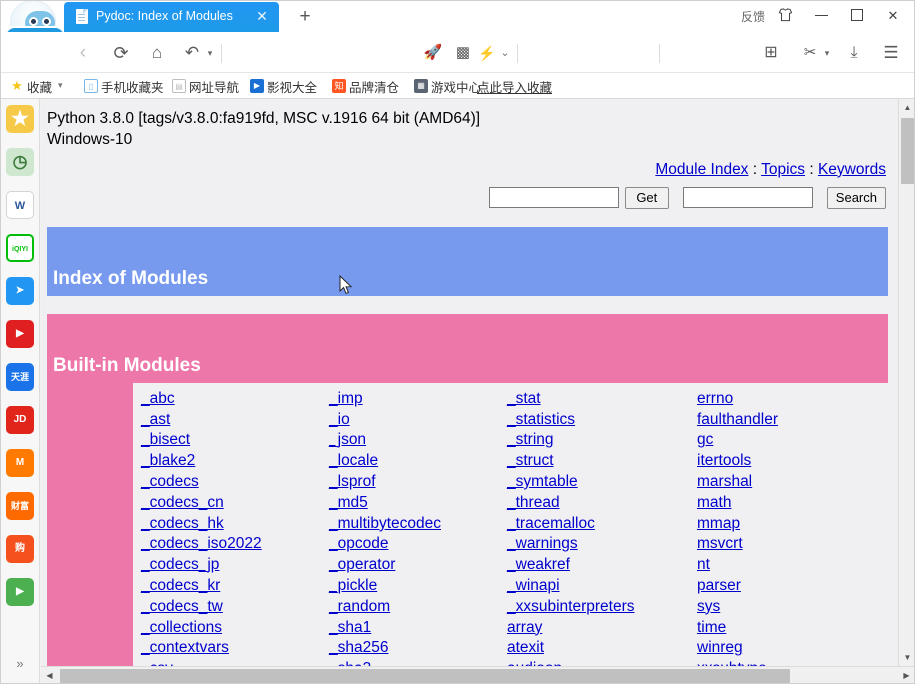 This screenshot has height=684, width=915. I want to click on feedback-link: 反馈, so click(753, 16).